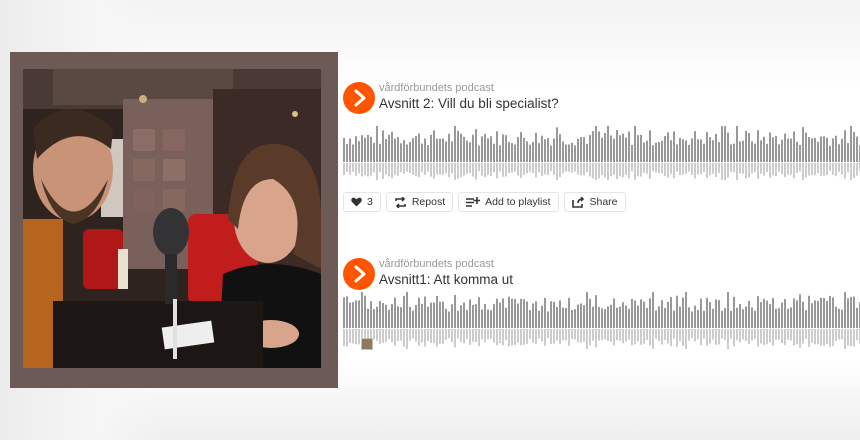 Image resolution: width=860 pixels, height=440 pixels. What do you see at coordinates (362, 202) in the screenshot?
I see `like-button: 3` at bounding box center [362, 202].